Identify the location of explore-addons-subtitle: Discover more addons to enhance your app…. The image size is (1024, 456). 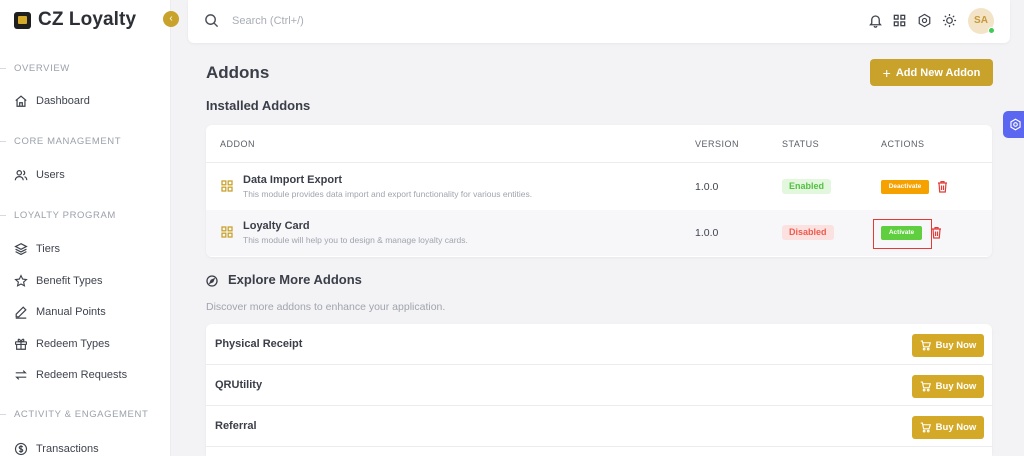
(326, 307).